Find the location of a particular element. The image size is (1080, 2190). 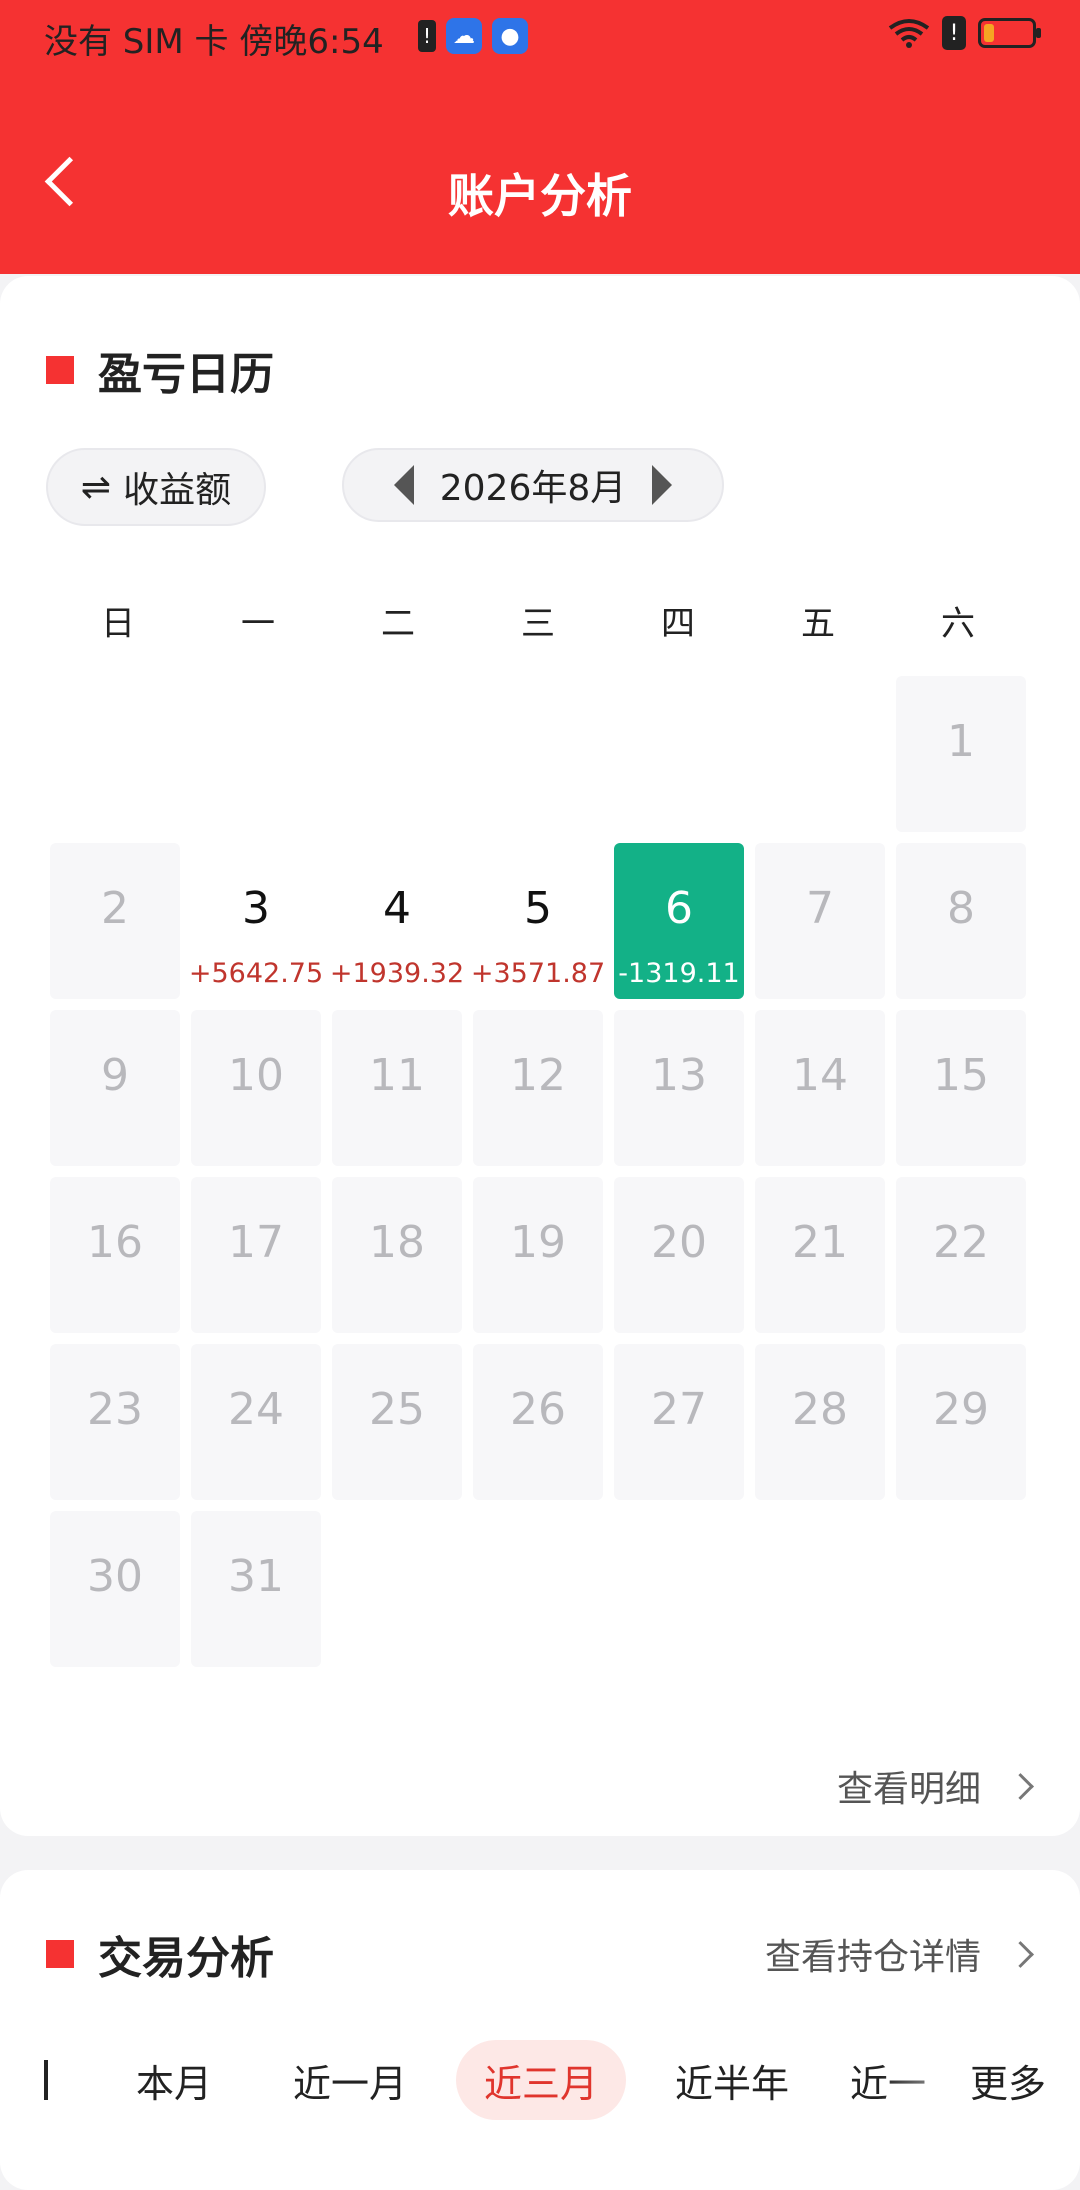

calendar-day-cell: 12 is located at coordinates (538, 1088).